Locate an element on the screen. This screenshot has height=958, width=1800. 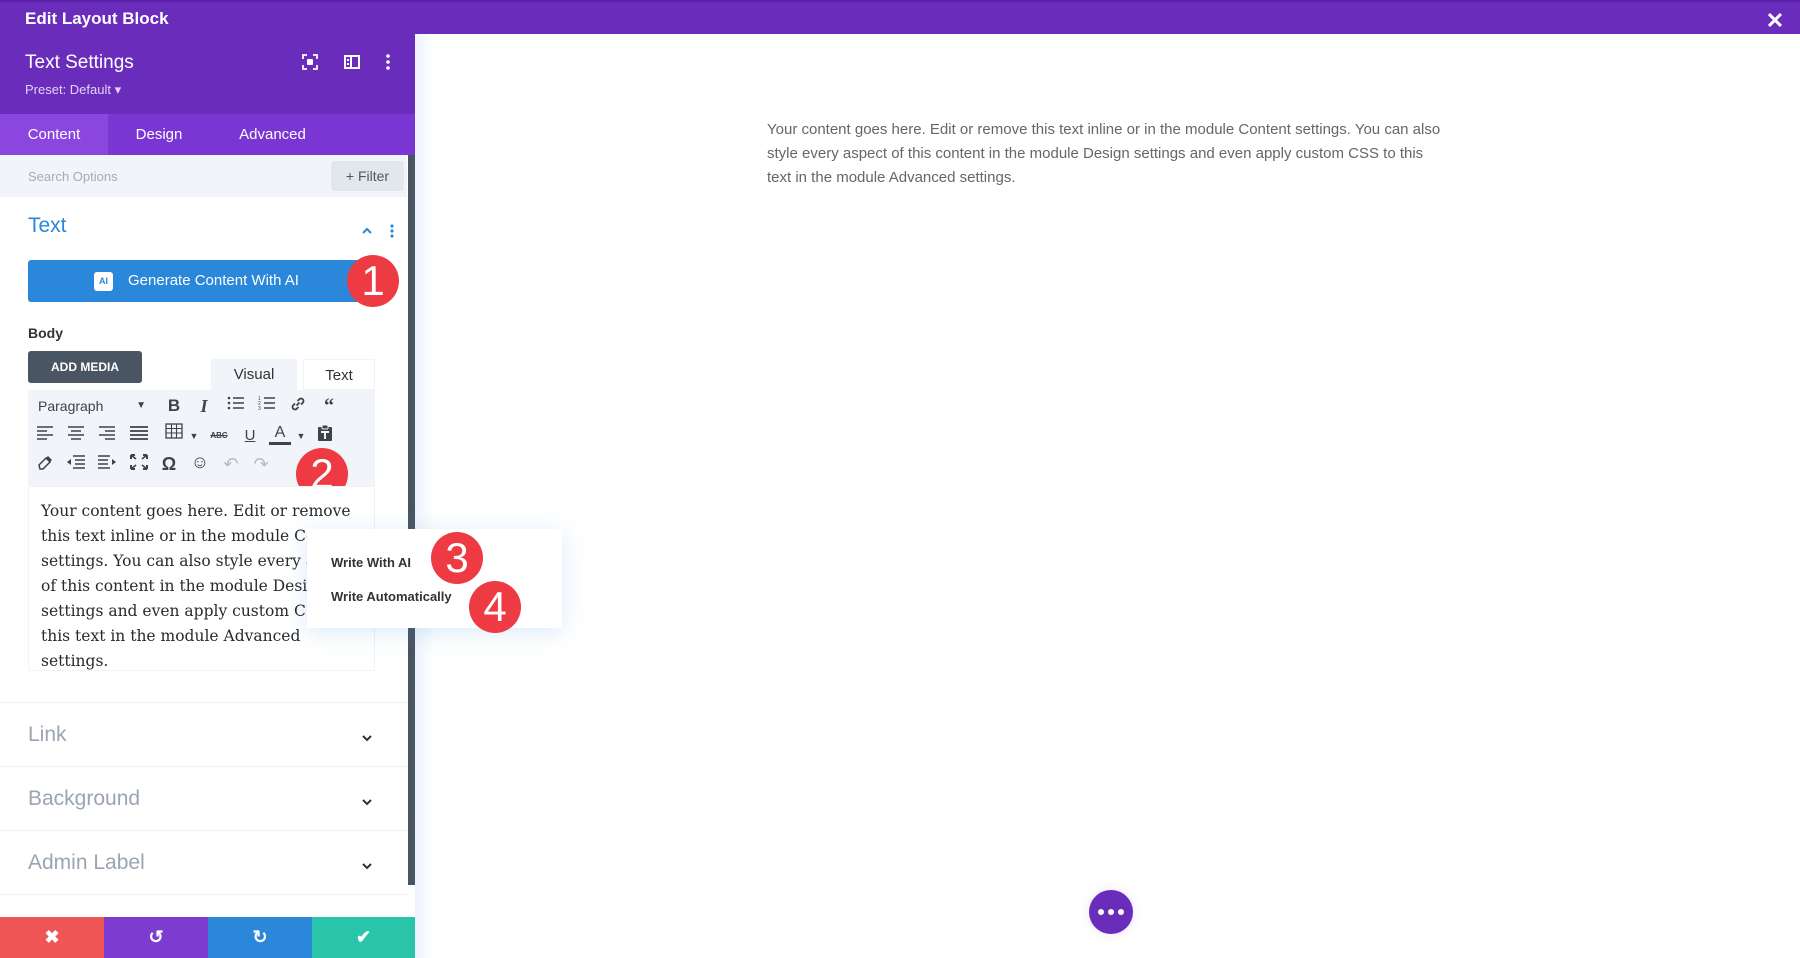
link-icon is located at coordinates (298, 406).